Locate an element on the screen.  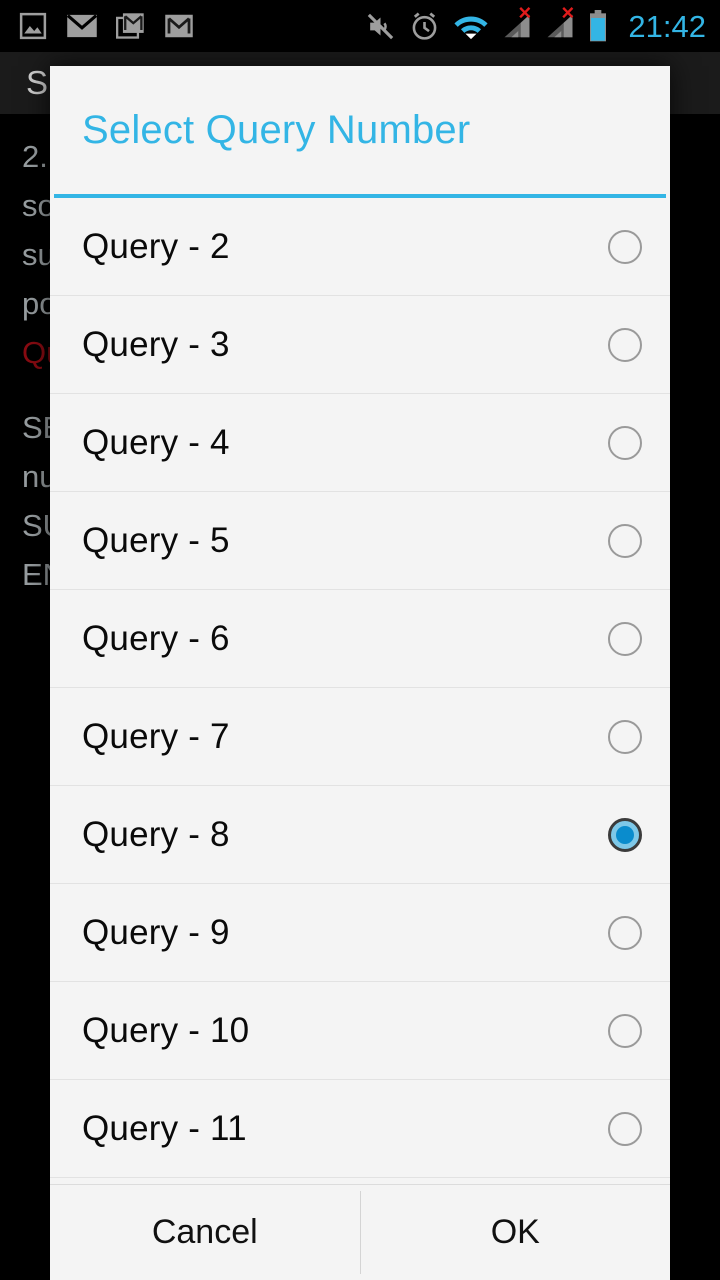
dialog-button-bar: Cancel OK is located at coordinates (360, 1232).